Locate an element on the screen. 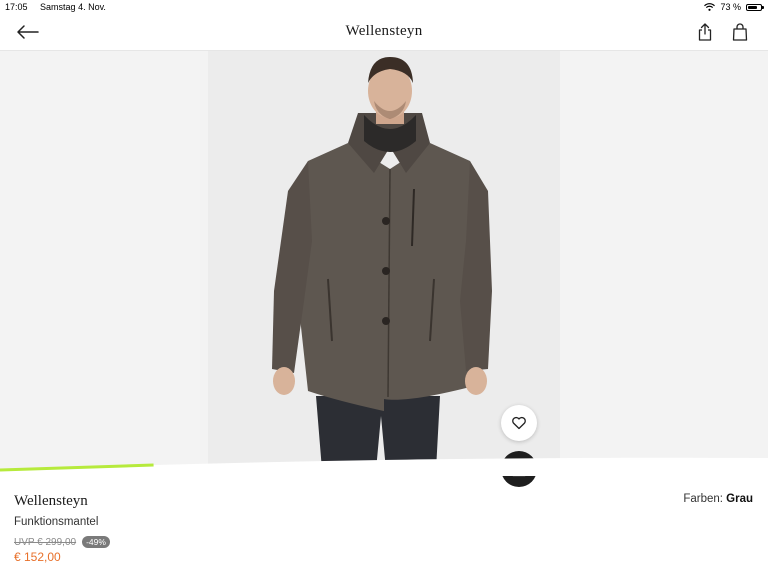 This screenshot has height=576, width=768. colors-label: Farben: is located at coordinates (703, 499).